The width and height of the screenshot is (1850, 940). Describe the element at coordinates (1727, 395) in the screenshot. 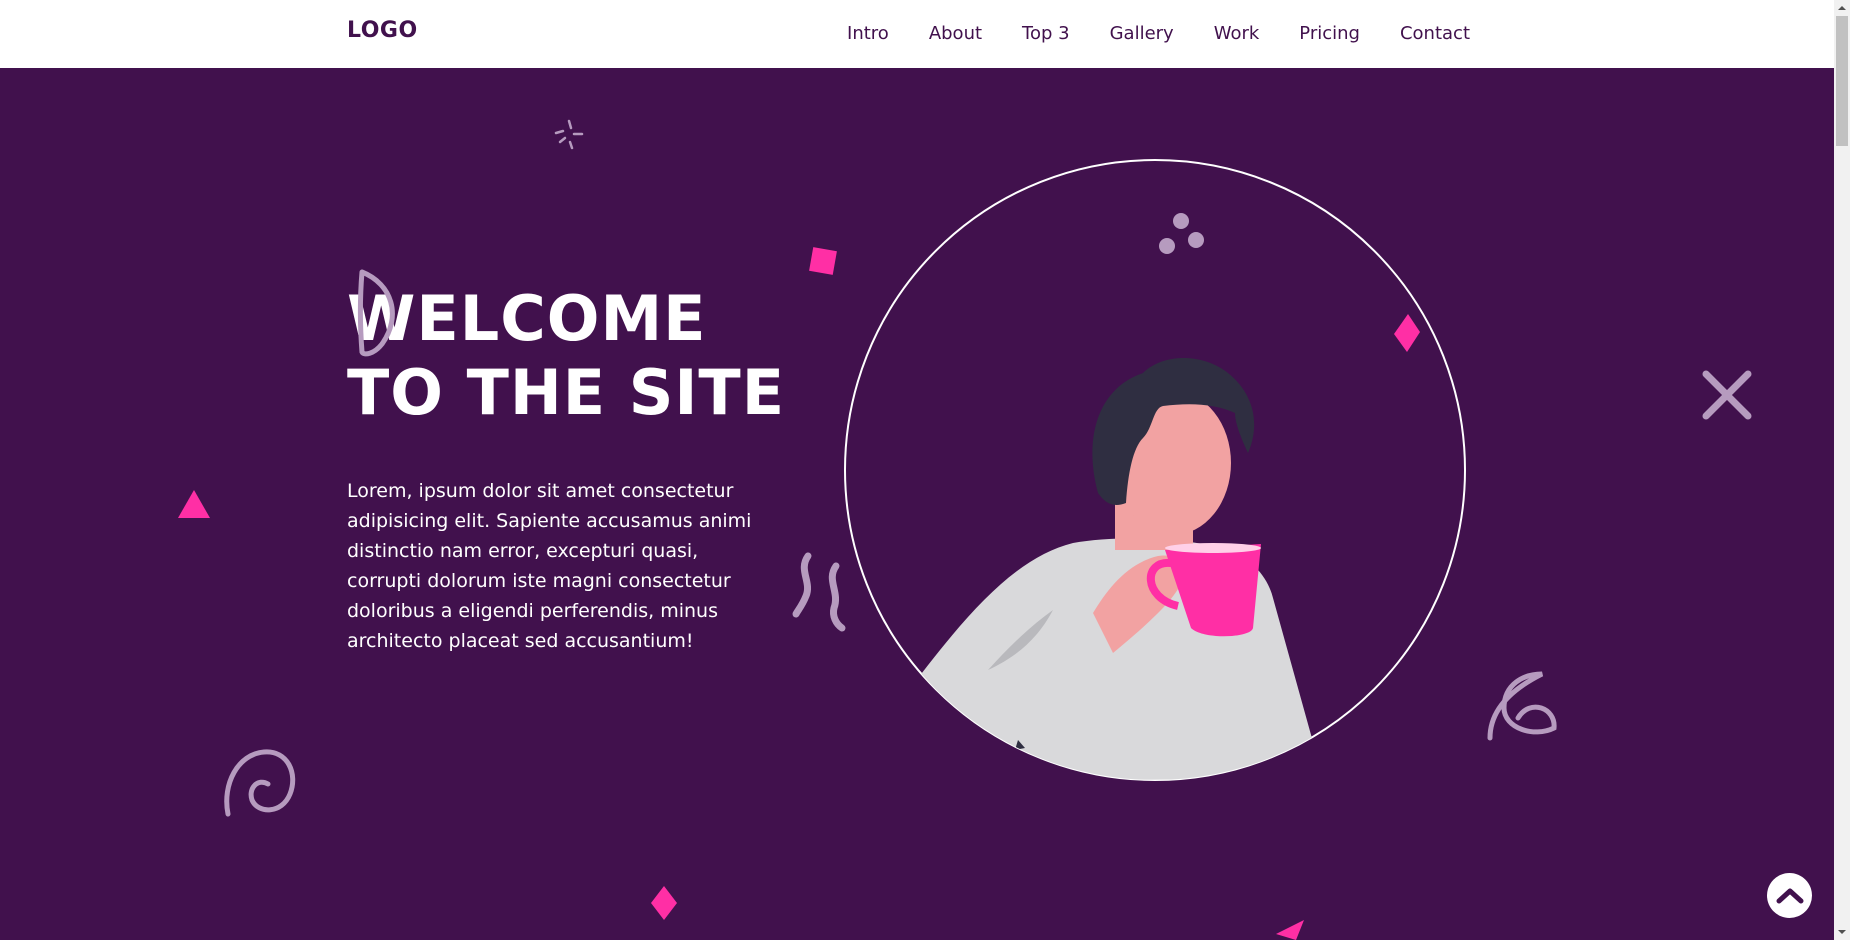

I see `x-mark-decoration` at that location.